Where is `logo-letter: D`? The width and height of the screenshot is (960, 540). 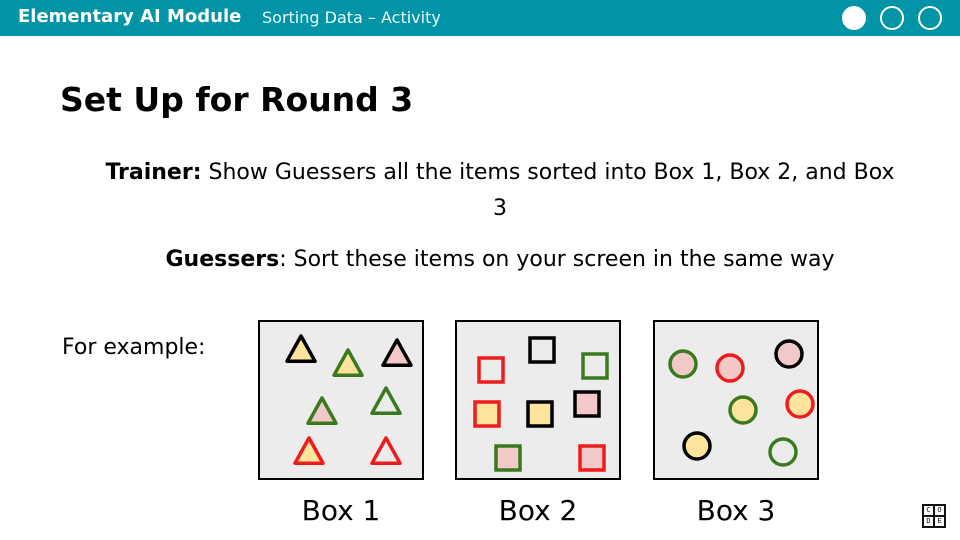
logo-letter: D is located at coordinates (928, 521).